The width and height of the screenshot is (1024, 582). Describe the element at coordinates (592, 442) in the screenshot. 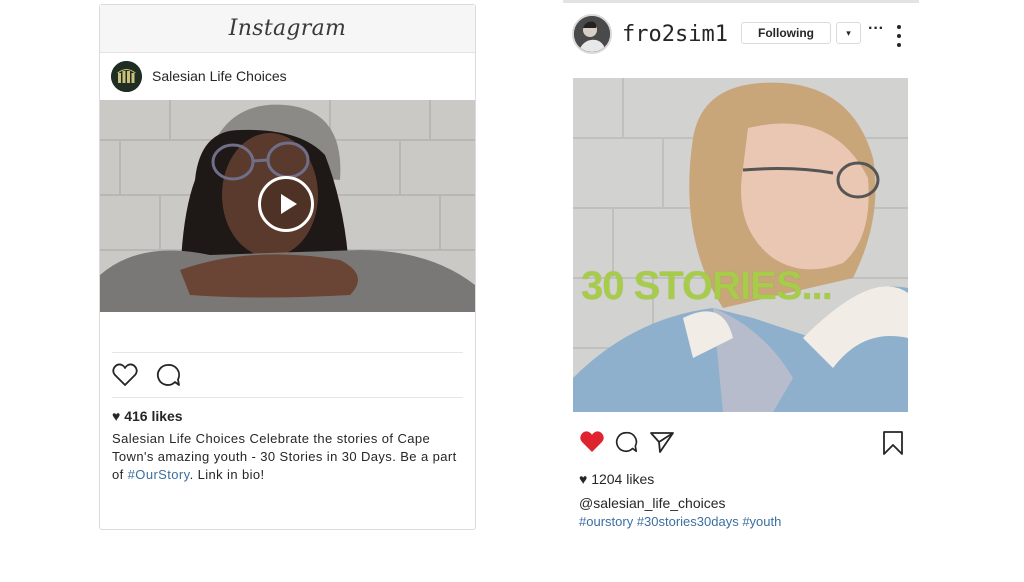

I see `heart-filled-icon` at that location.